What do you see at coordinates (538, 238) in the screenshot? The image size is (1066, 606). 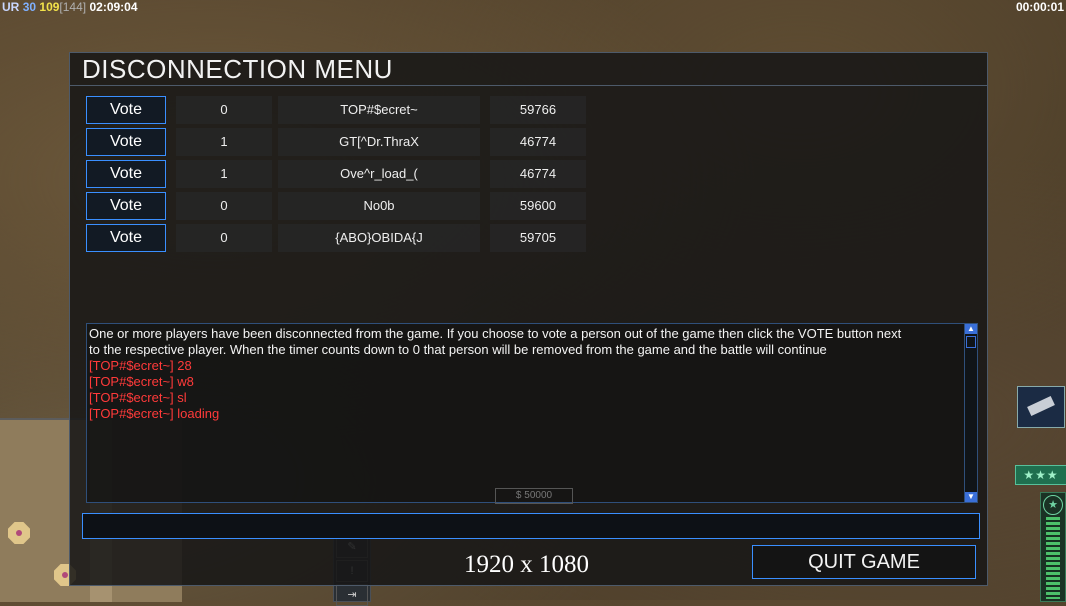 I see `player-timer: 59705` at bounding box center [538, 238].